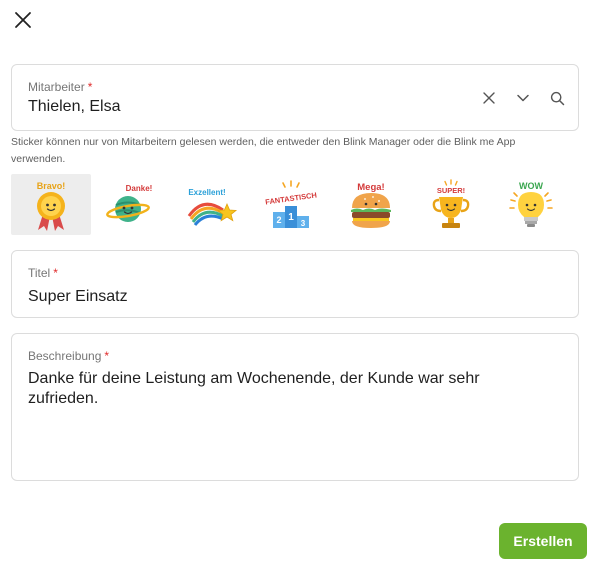 Image resolution: width=592 pixels, height=569 pixels. I want to click on sticker-super: SUPER!, so click(451, 204).